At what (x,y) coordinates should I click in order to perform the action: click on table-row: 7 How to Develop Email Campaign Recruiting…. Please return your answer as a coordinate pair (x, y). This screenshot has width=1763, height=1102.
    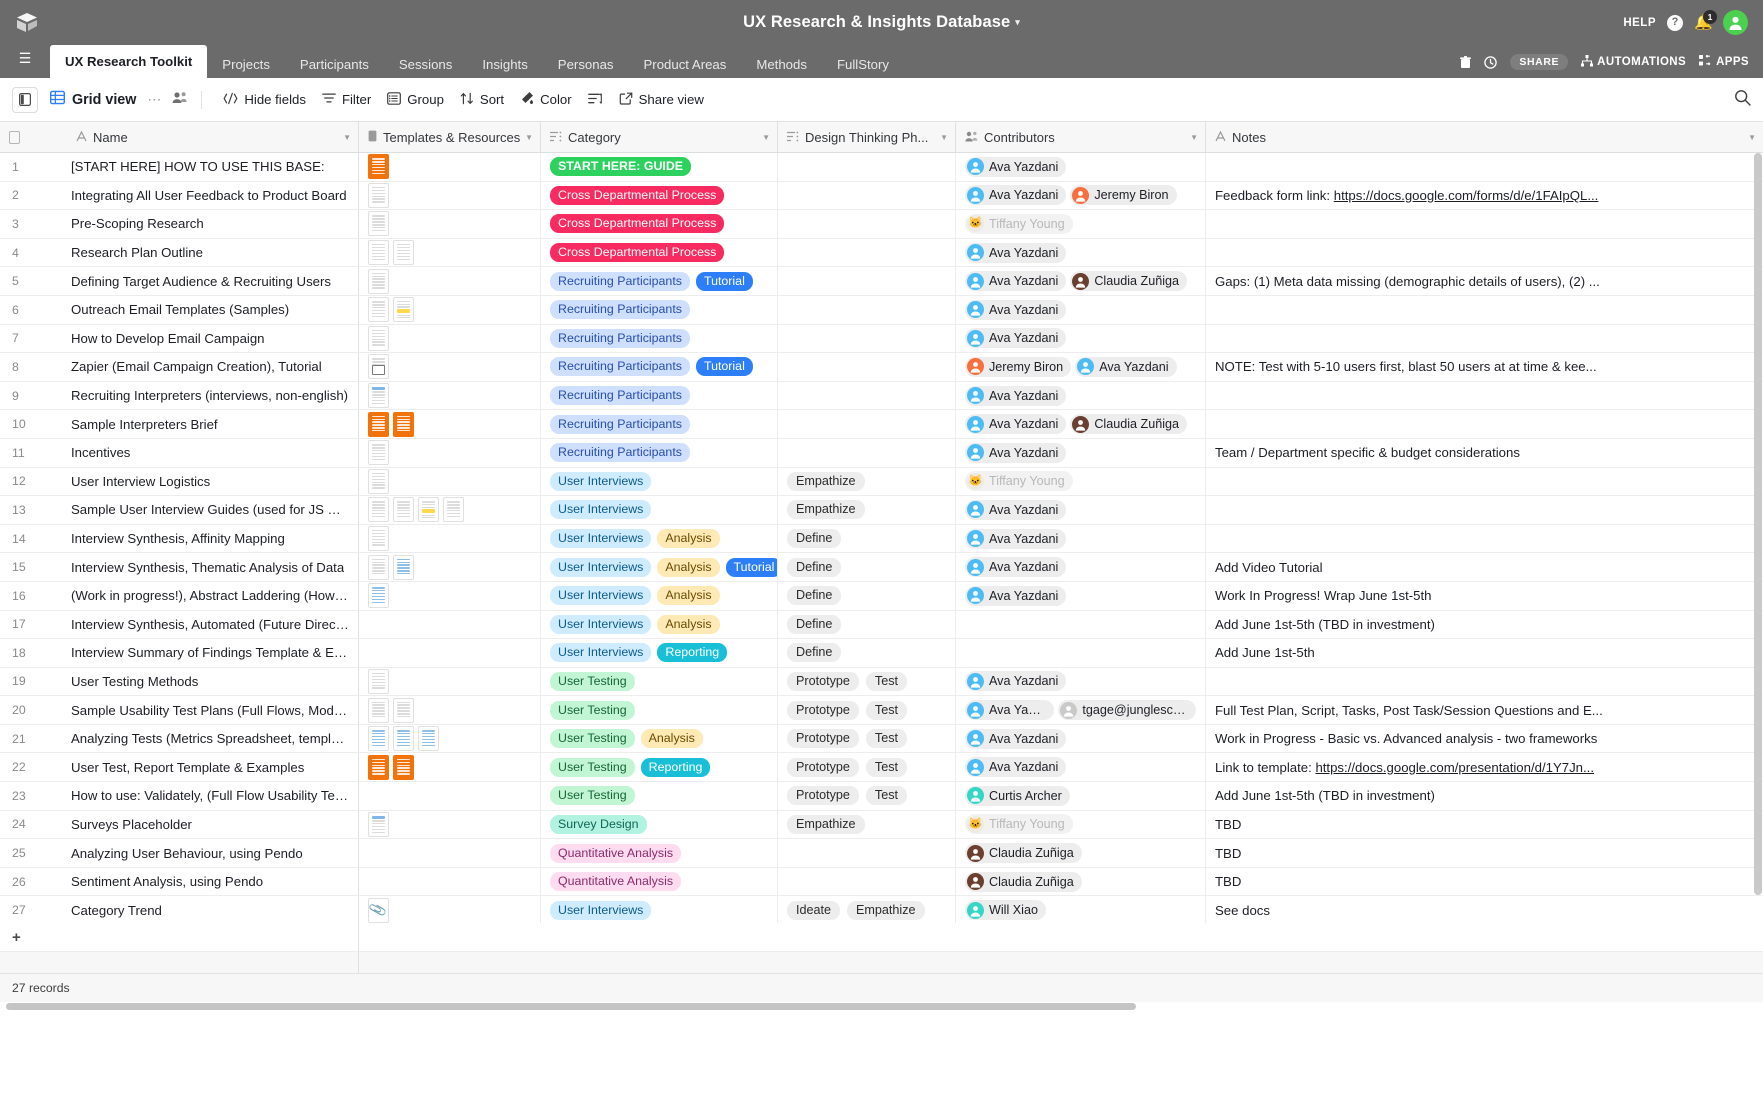
    Looking at the image, I should click on (881, 339).